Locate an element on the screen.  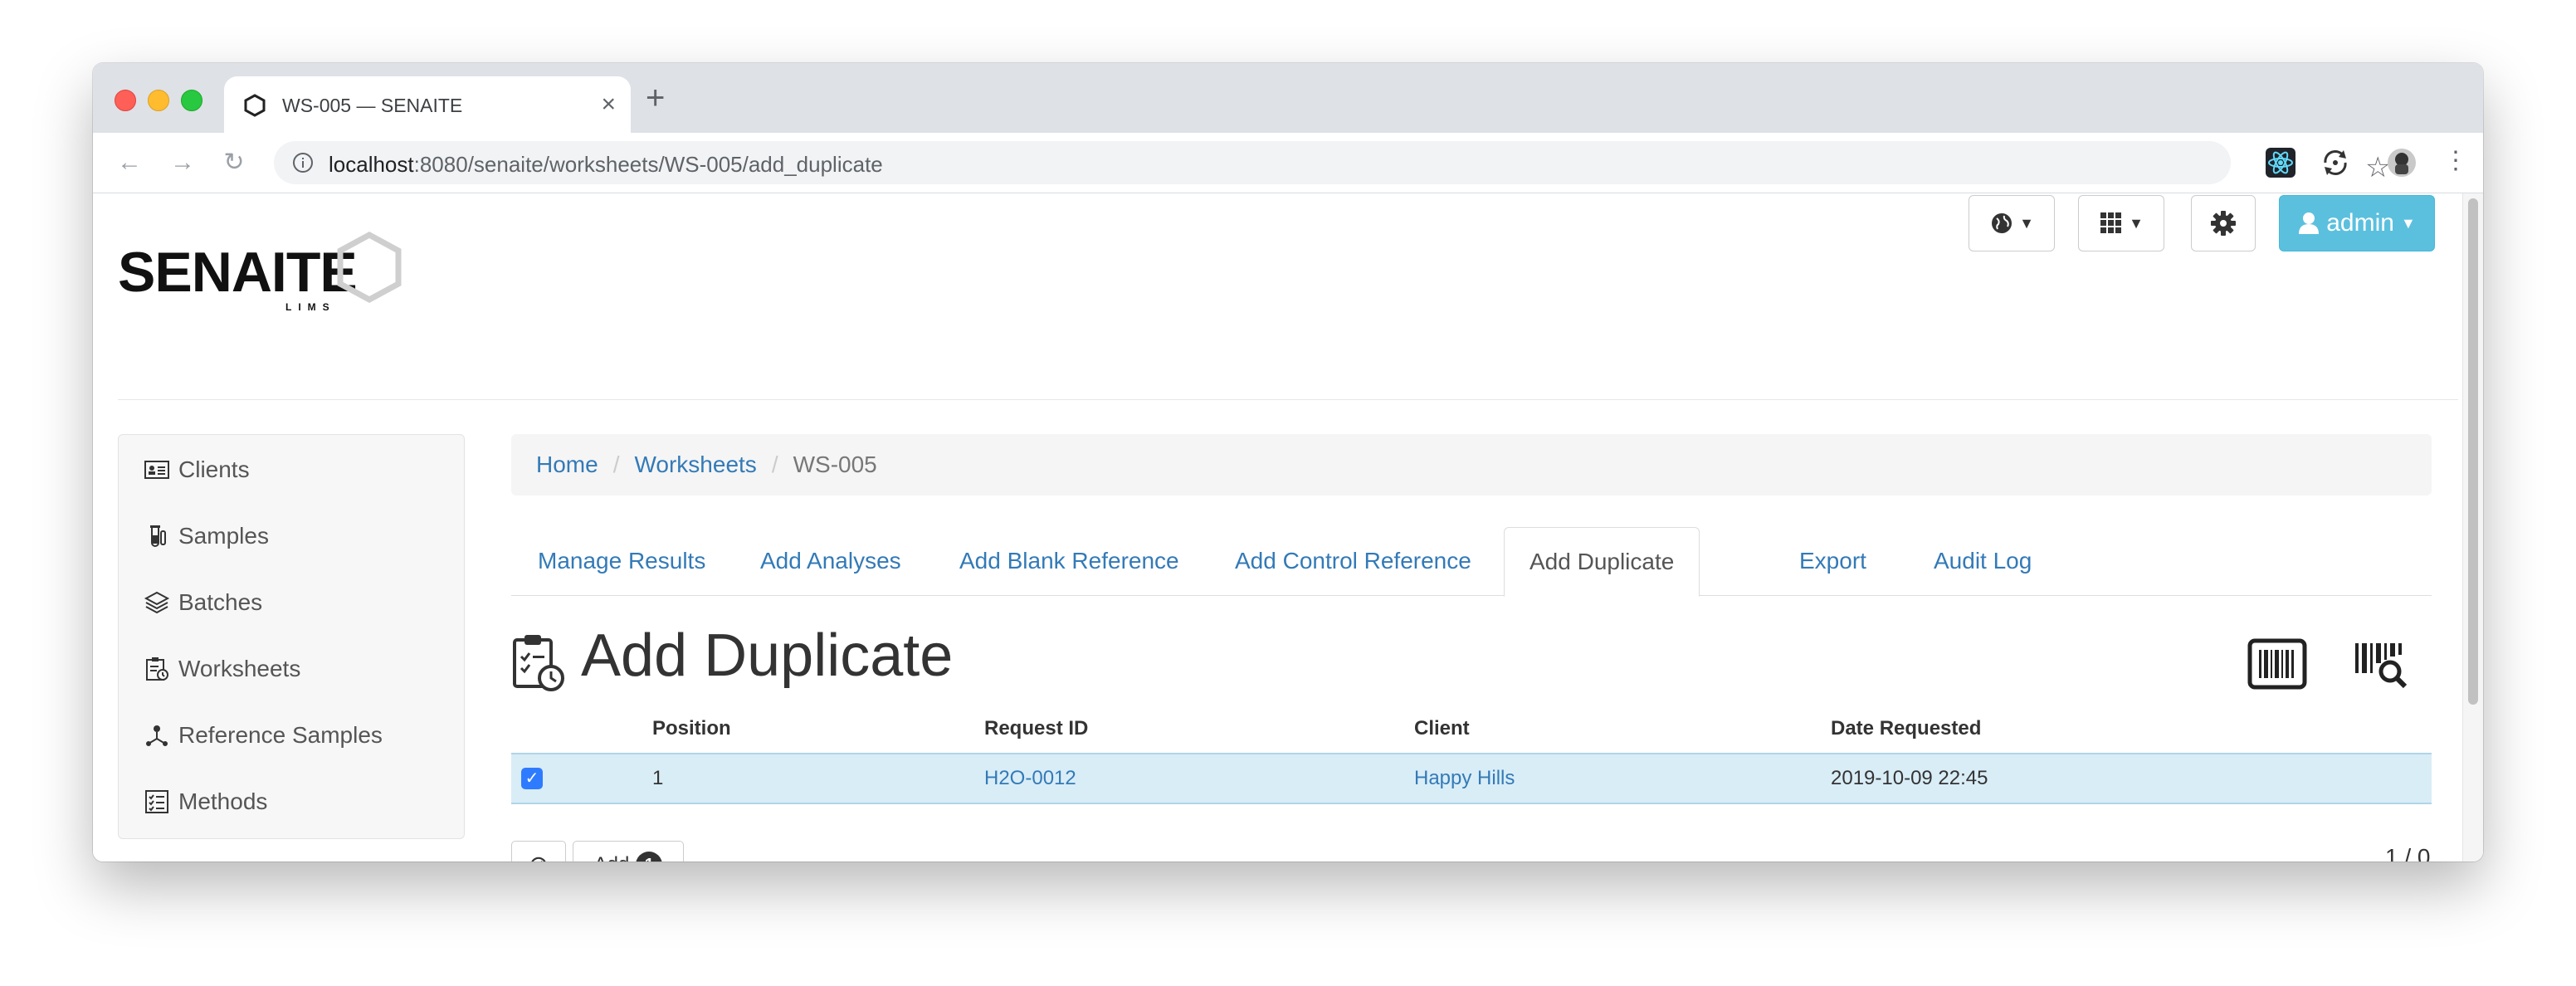
contact-card-icon is located at coordinates (156, 470).